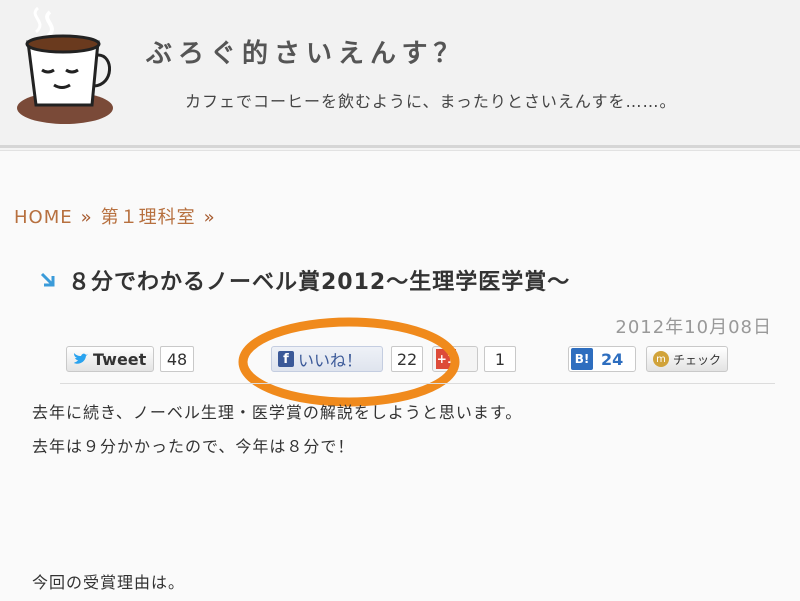  What do you see at coordinates (148, 217) in the screenshot?
I see `breadcrumb-category-link: 第１理科室` at bounding box center [148, 217].